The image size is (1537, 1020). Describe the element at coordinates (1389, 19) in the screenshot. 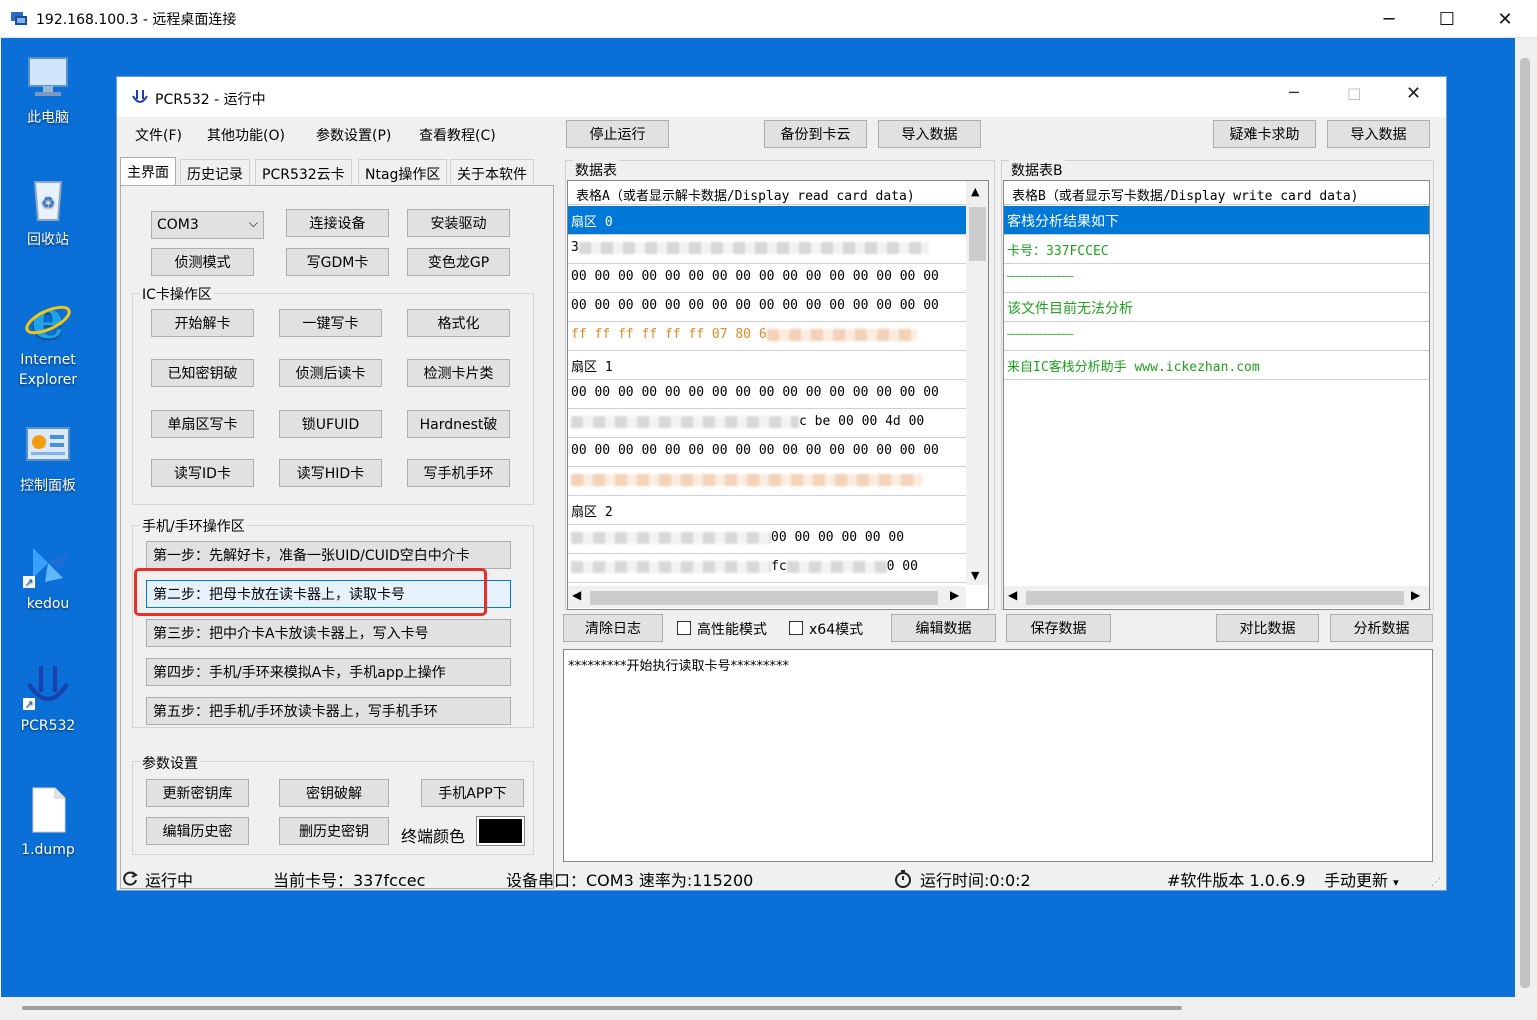

I see `minimize-icon: ─` at that location.